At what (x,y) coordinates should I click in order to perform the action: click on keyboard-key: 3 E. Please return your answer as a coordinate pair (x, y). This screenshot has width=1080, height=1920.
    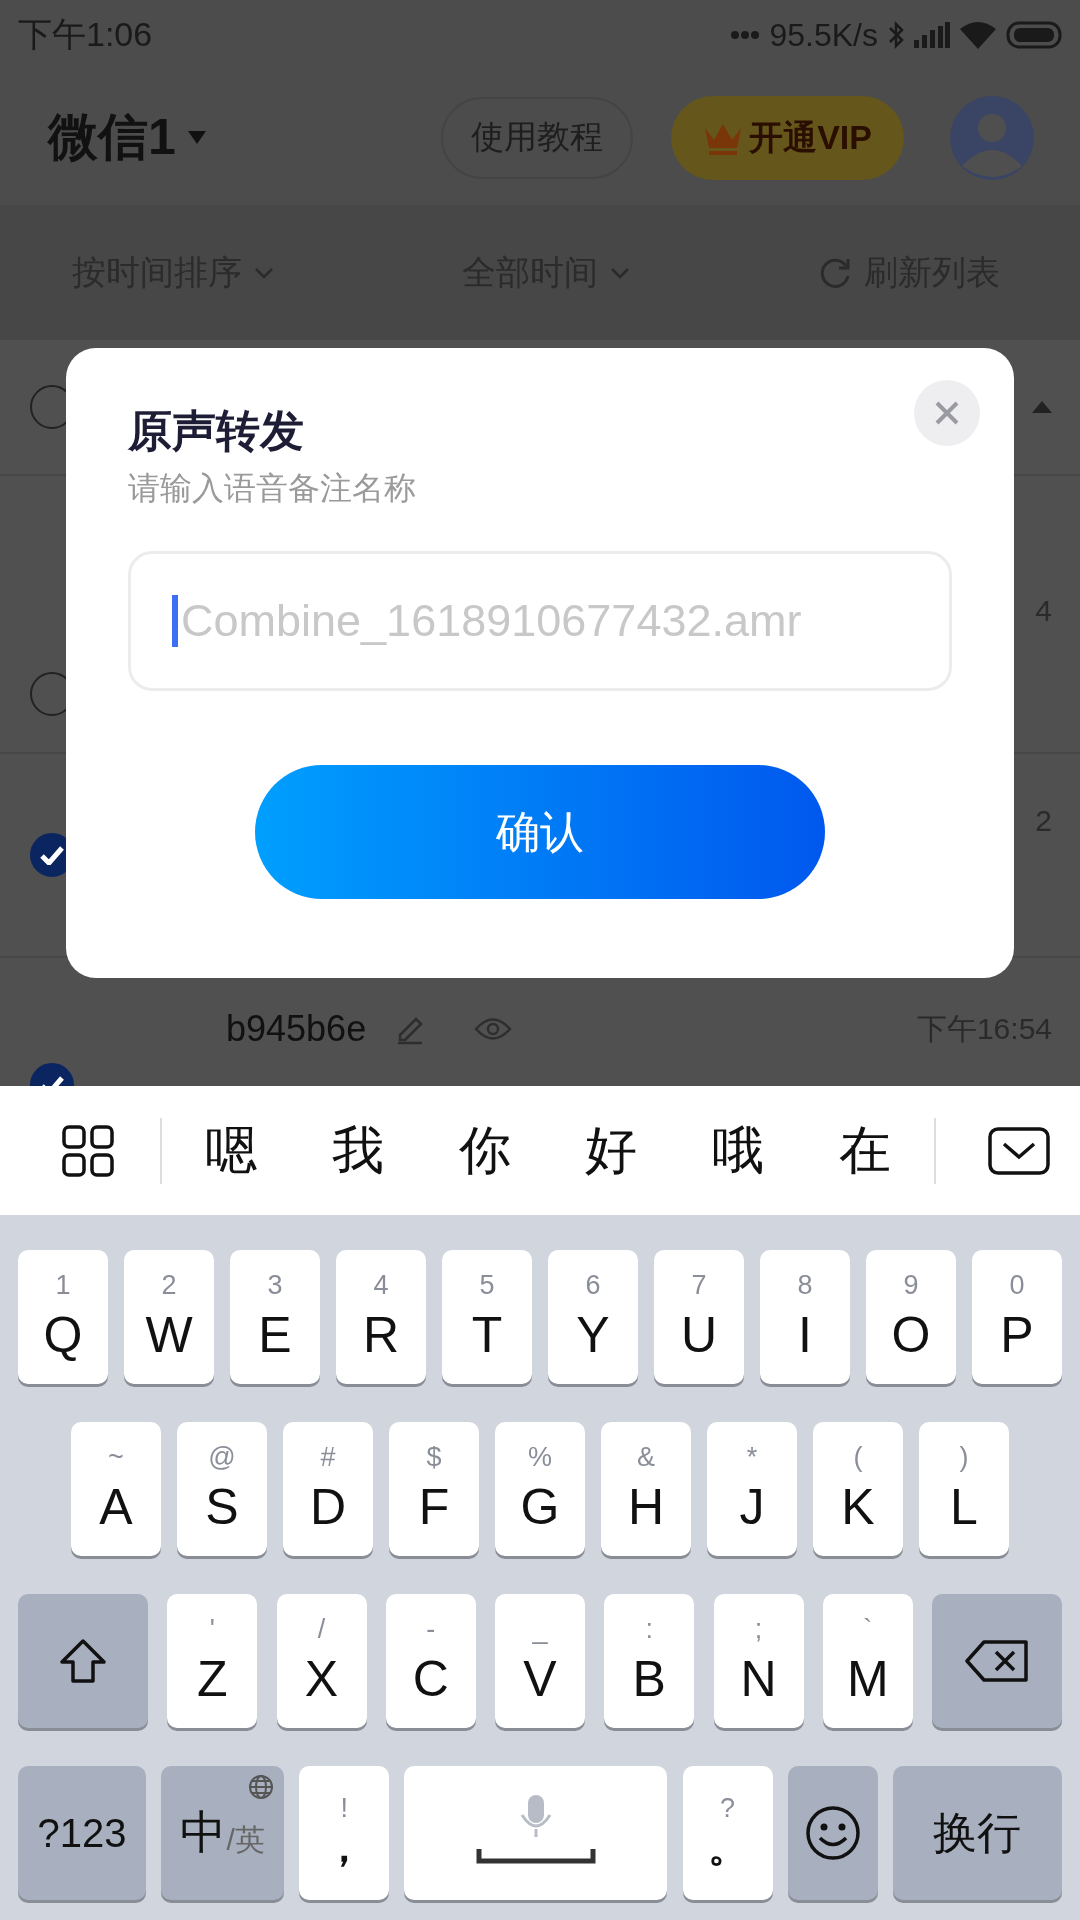
    Looking at the image, I should click on (275, 1317).